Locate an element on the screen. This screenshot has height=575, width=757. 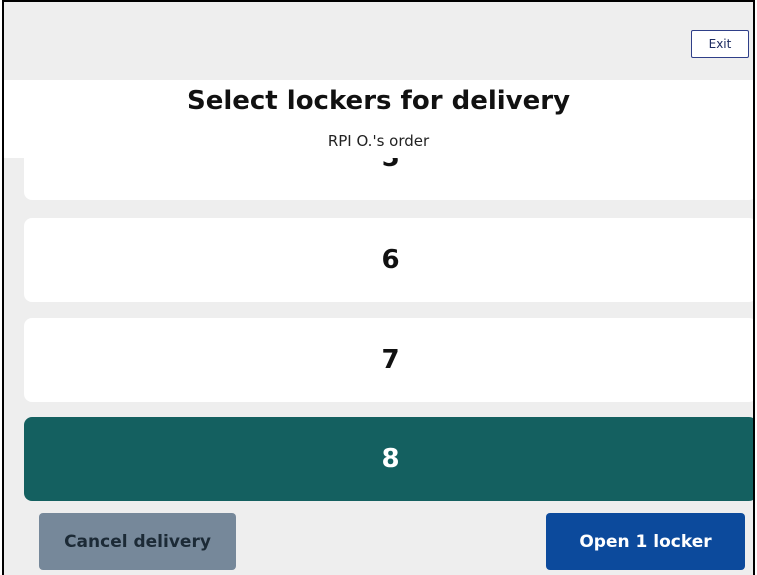
exit-button: Exit is located at coordinates (720, 44).